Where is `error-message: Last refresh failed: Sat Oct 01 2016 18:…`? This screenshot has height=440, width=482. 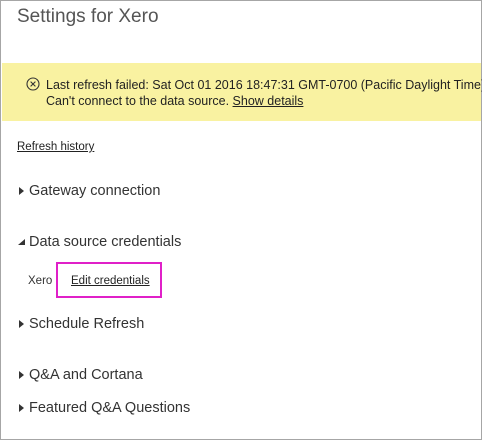 error-message: Last refresh failed: Sat Oct 01 2016 18:… is located at coordinates (264, 85).